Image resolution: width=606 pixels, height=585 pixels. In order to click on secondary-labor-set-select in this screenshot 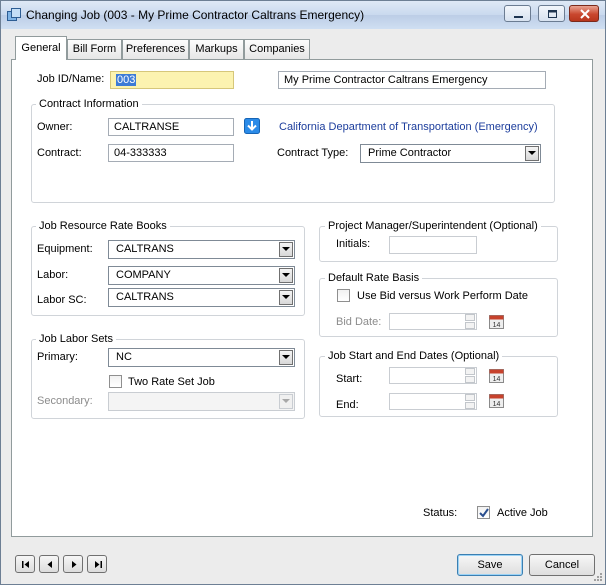, I will do `click(201, 401)`.